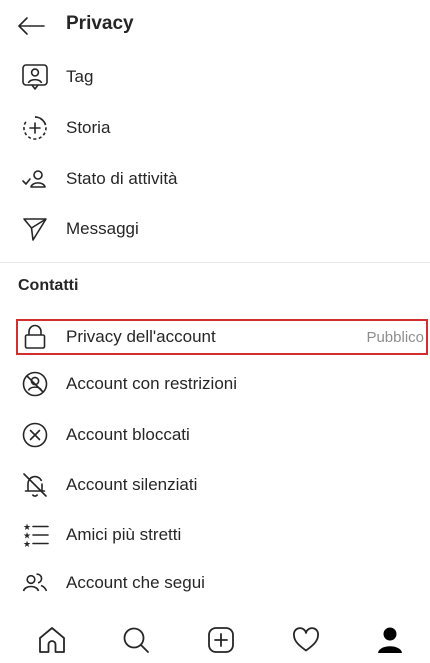 The image size is (430, 663). Describe the element at coordinates (35, 384) in the screenshot. I see `restricted-icon` at that location.